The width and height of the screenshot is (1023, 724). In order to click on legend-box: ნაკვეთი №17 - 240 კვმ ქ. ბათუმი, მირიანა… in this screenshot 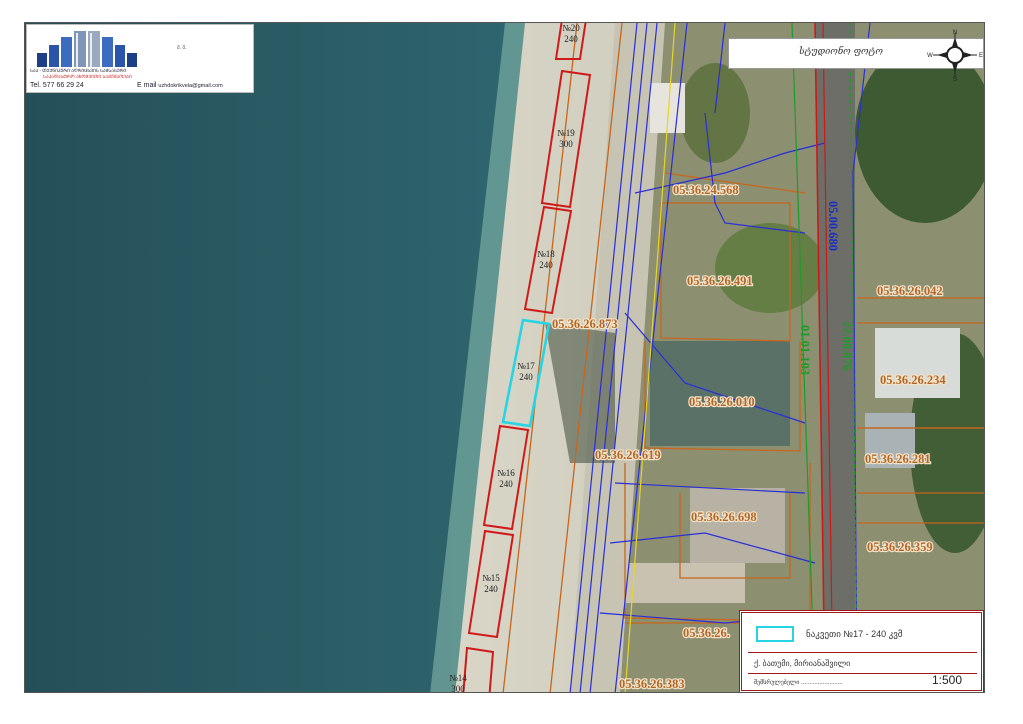, I will do `click(861, 651)`.